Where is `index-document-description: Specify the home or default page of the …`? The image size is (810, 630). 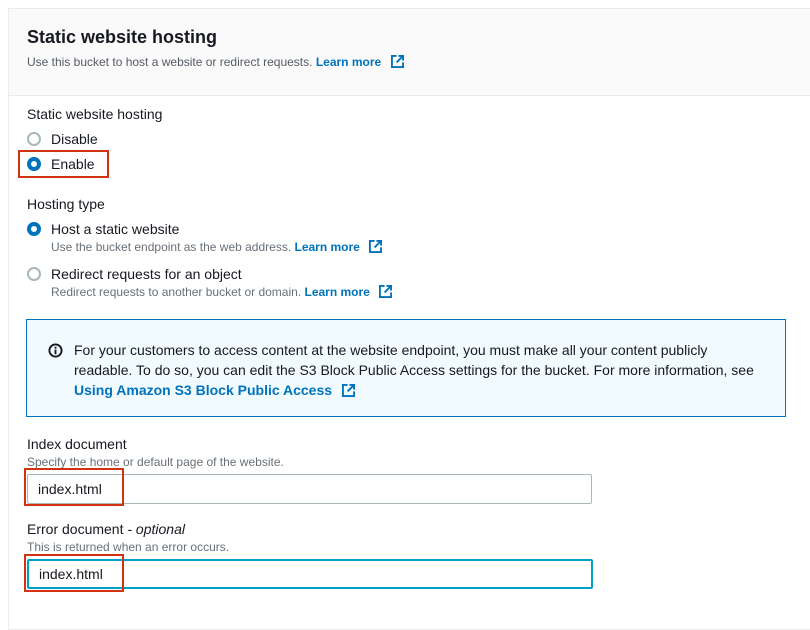 index-document-description: Specify the home or default page of the … is located at coordinates (155, 462).